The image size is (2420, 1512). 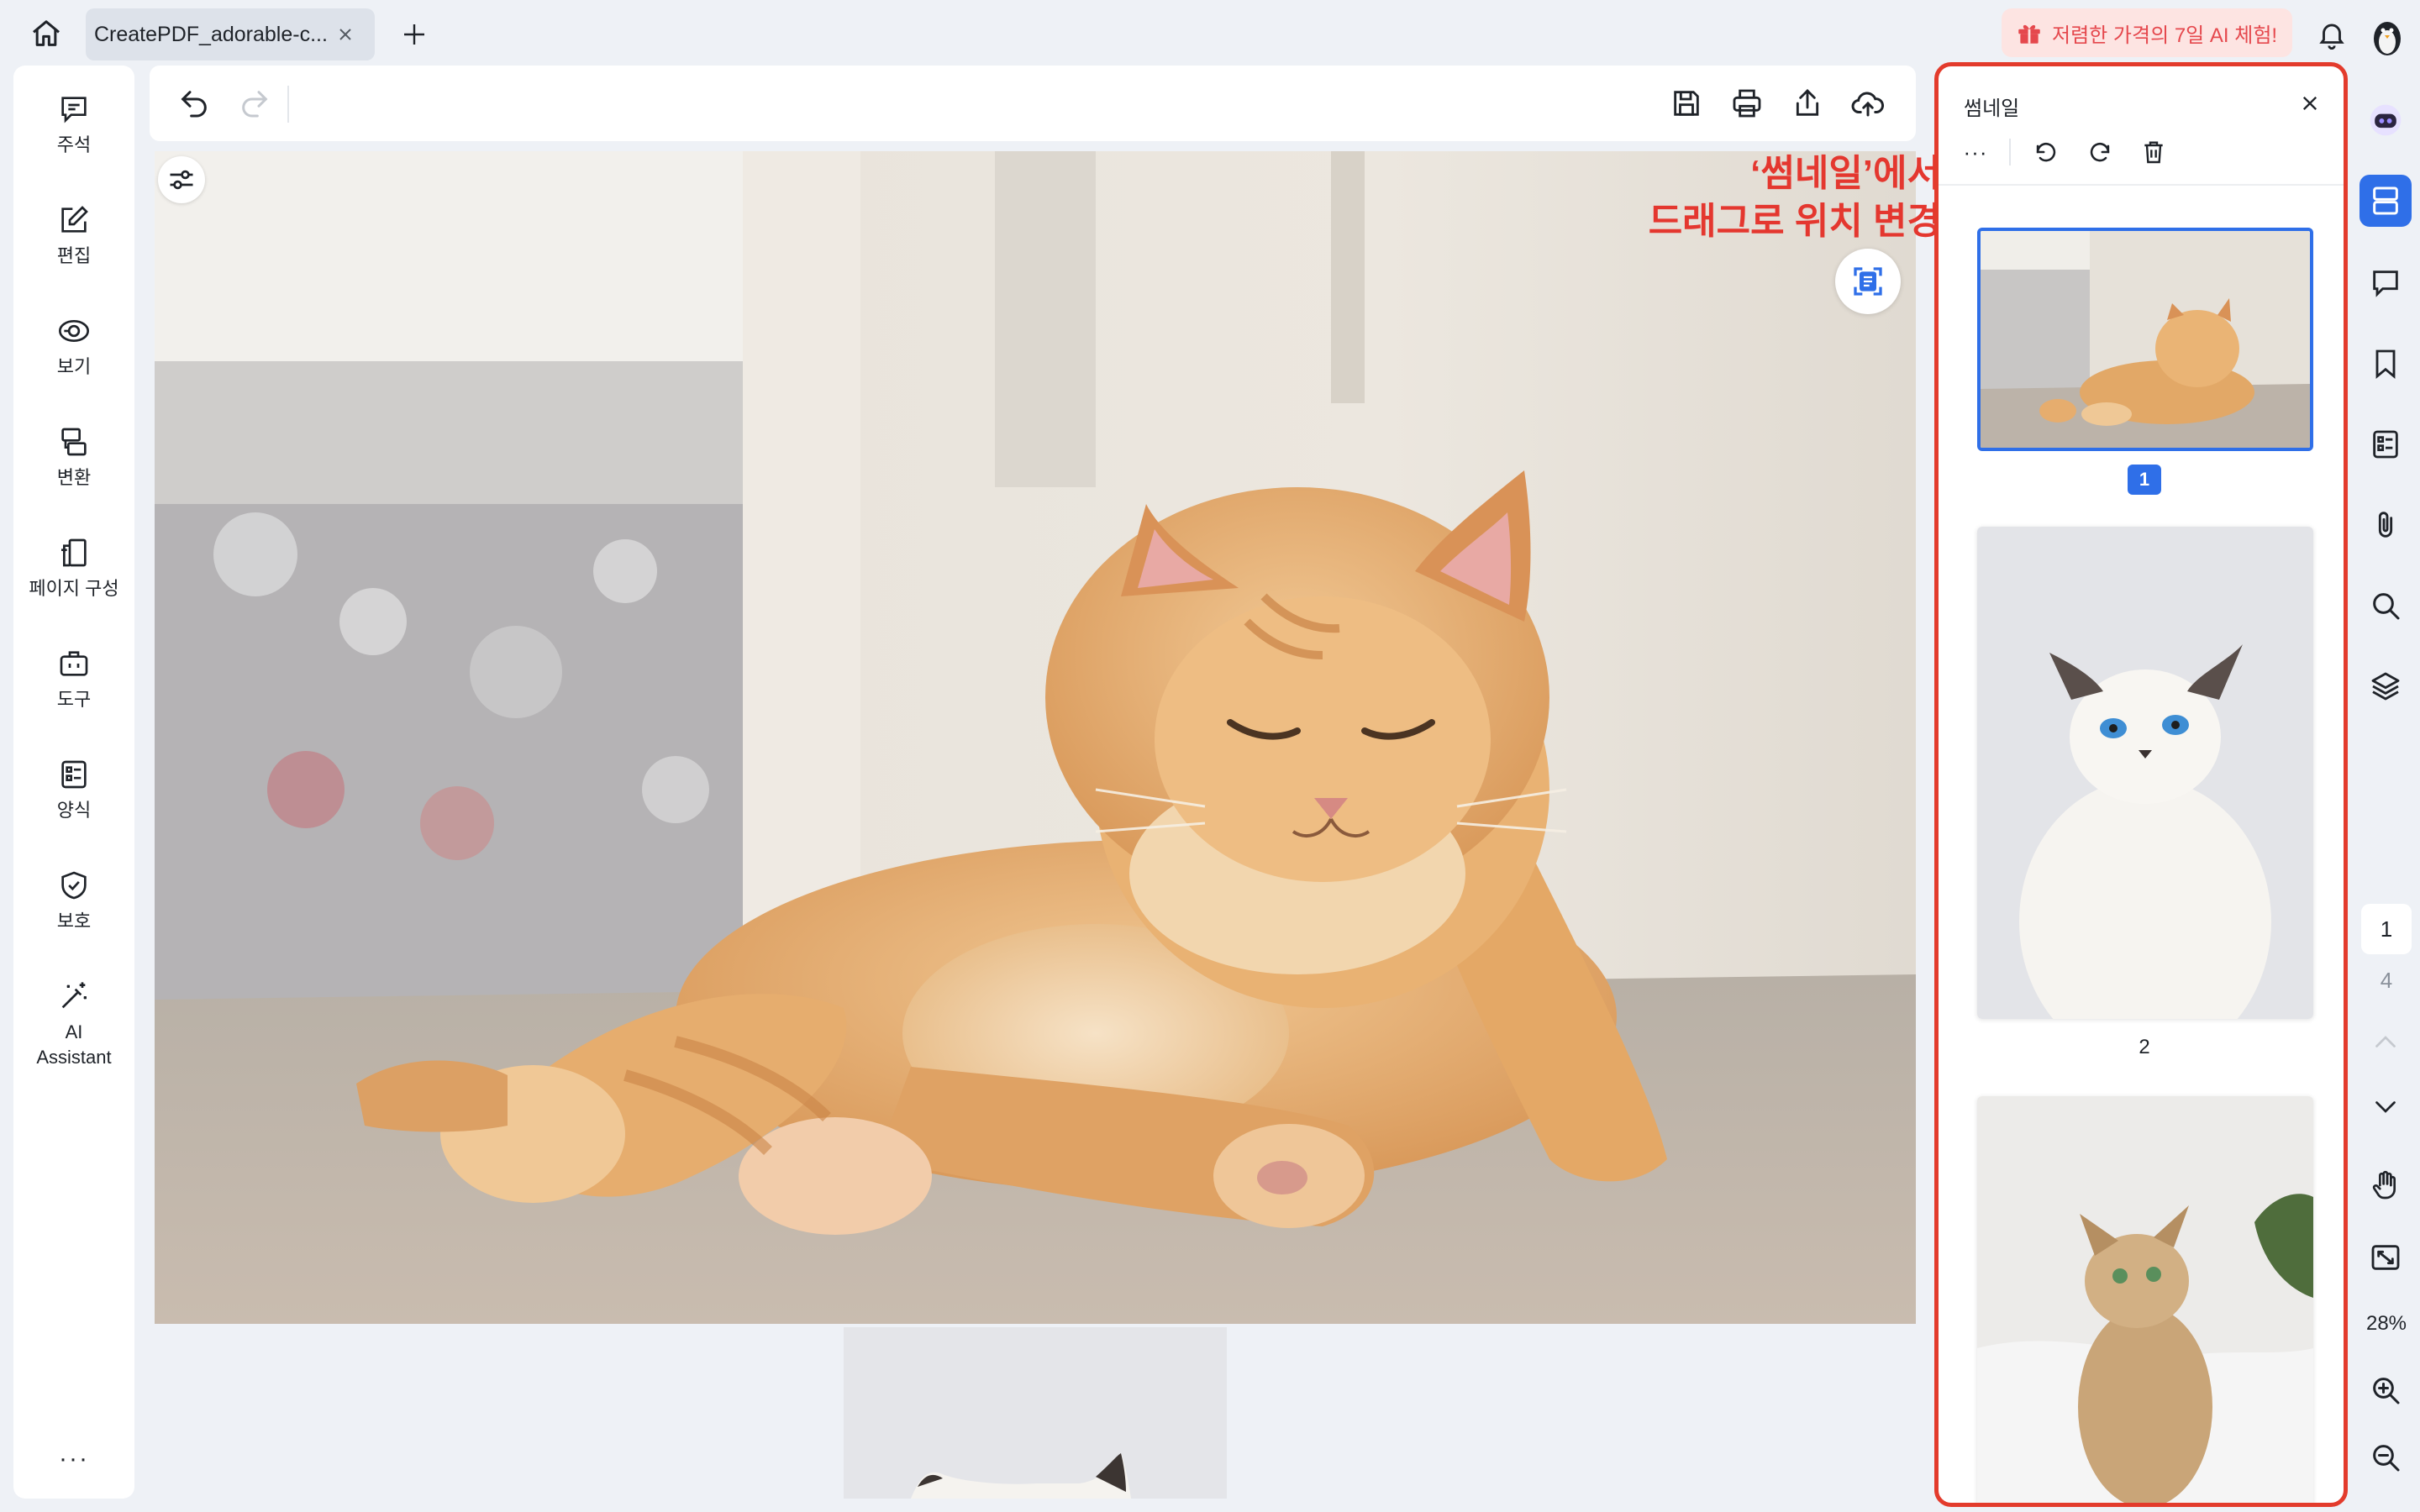 I want to click on undo-button, so click(x=194, y=103).